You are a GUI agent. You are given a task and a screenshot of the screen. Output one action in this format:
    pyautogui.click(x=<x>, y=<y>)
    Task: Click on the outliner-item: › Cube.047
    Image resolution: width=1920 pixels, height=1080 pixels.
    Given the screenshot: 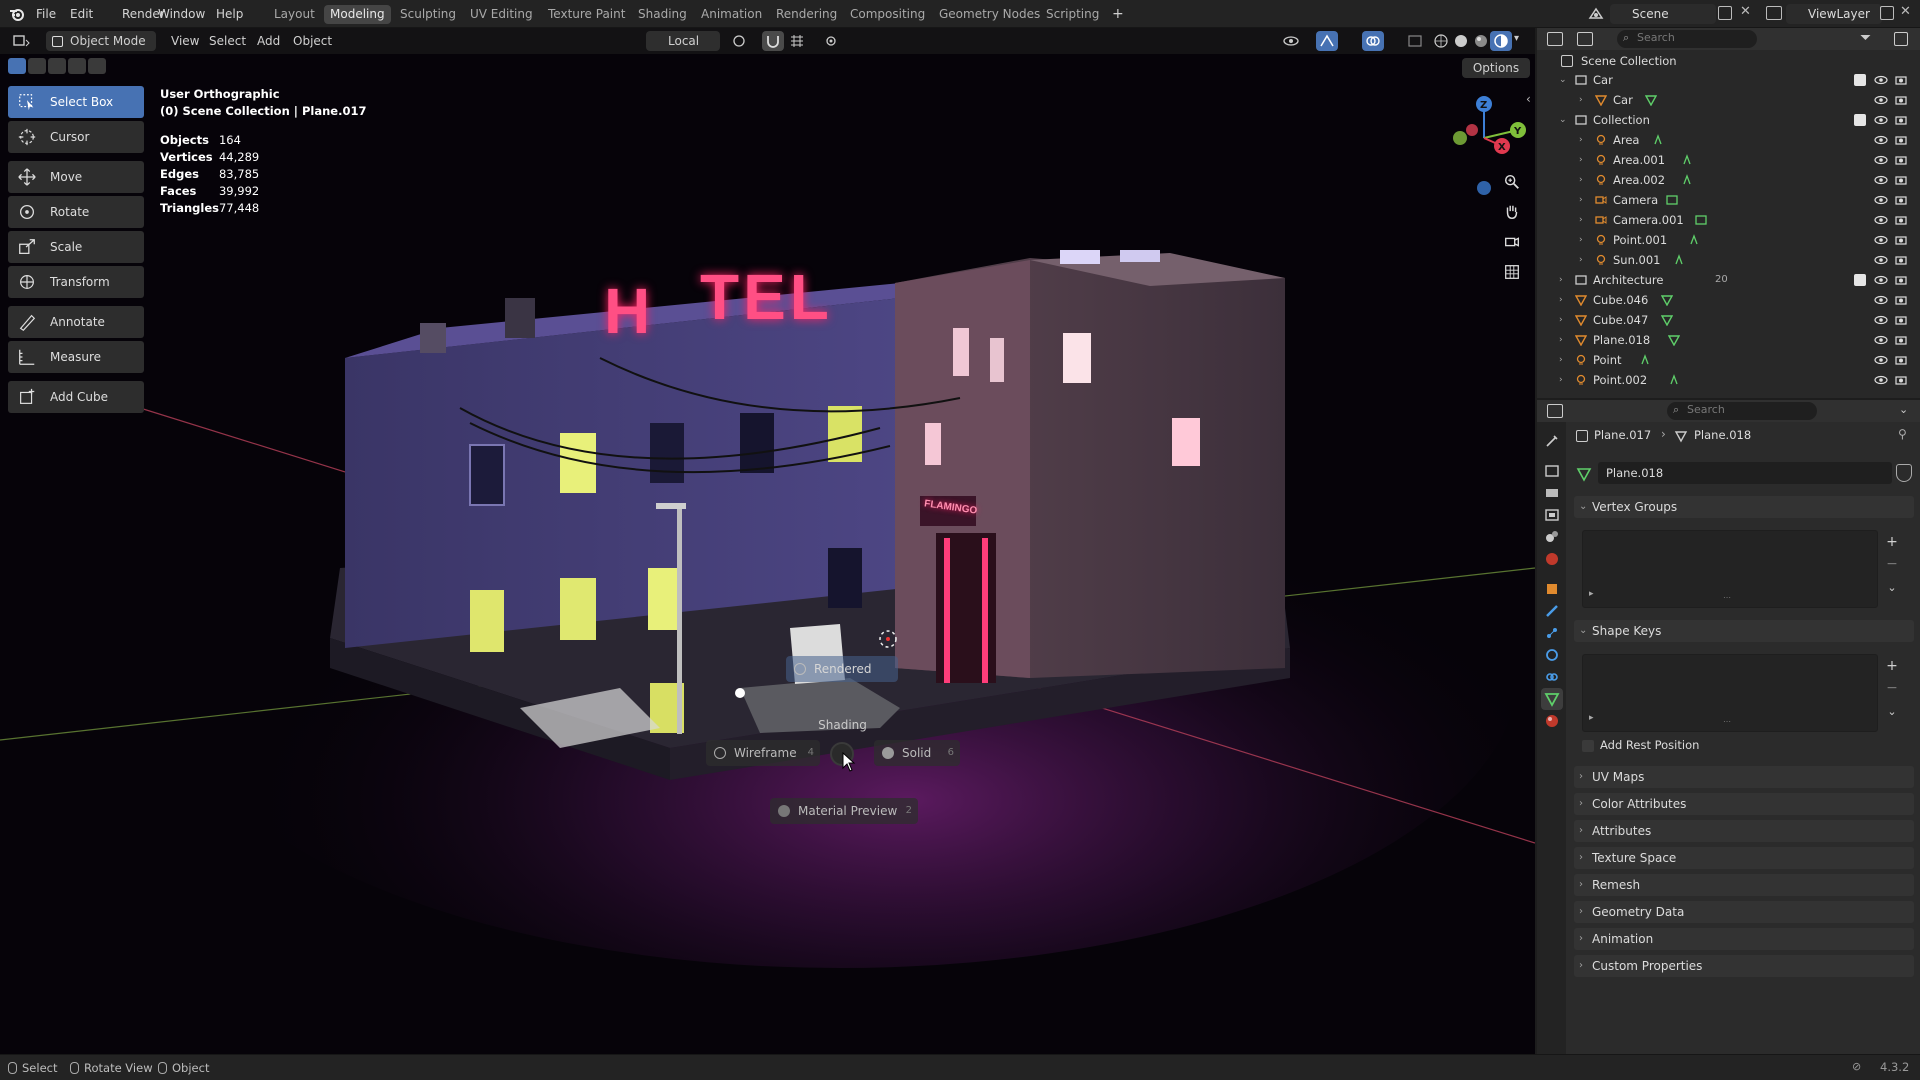 What is the action you would take?
    pyautogui.click(x=1728, y=320)
    